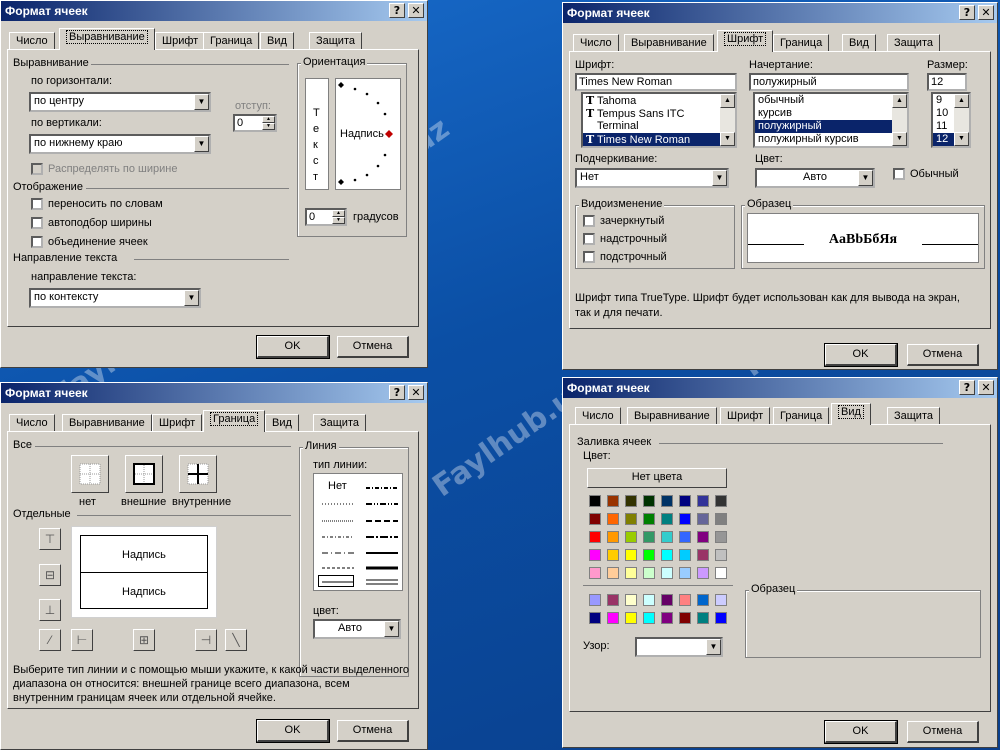 The height and width of the screenshot is (750, 1000). What do you see at coordinates (656, 82) in the screenshot?
I see `font-input: Times New Roman` at bounding box center [656, 82].